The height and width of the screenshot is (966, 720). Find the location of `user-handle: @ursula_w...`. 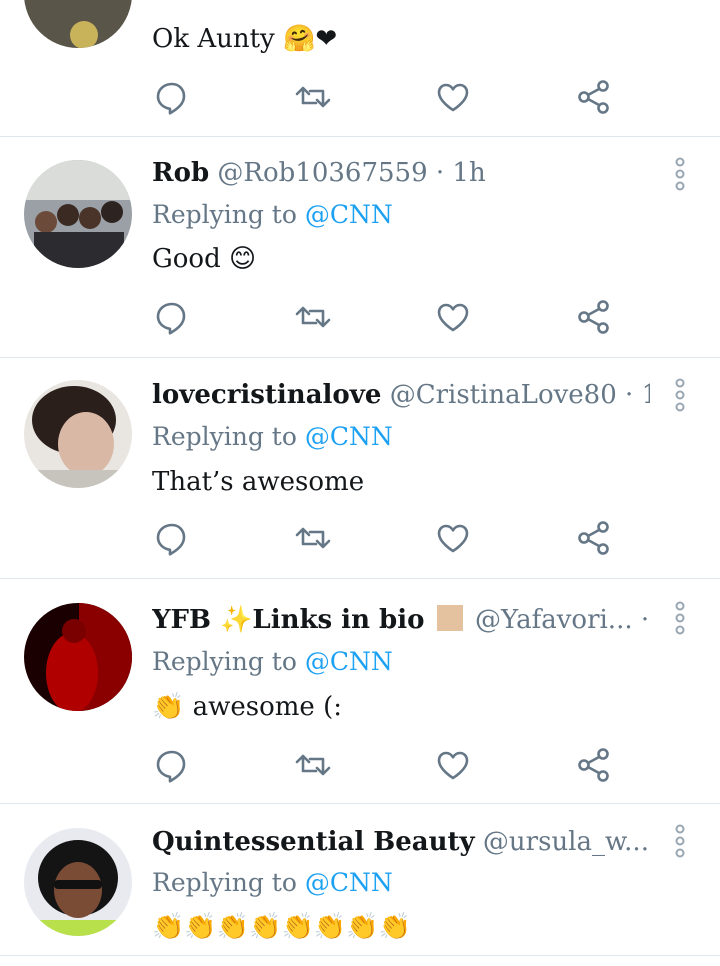

user-handle: @ursula_w... is located at coordinates (566, 842).